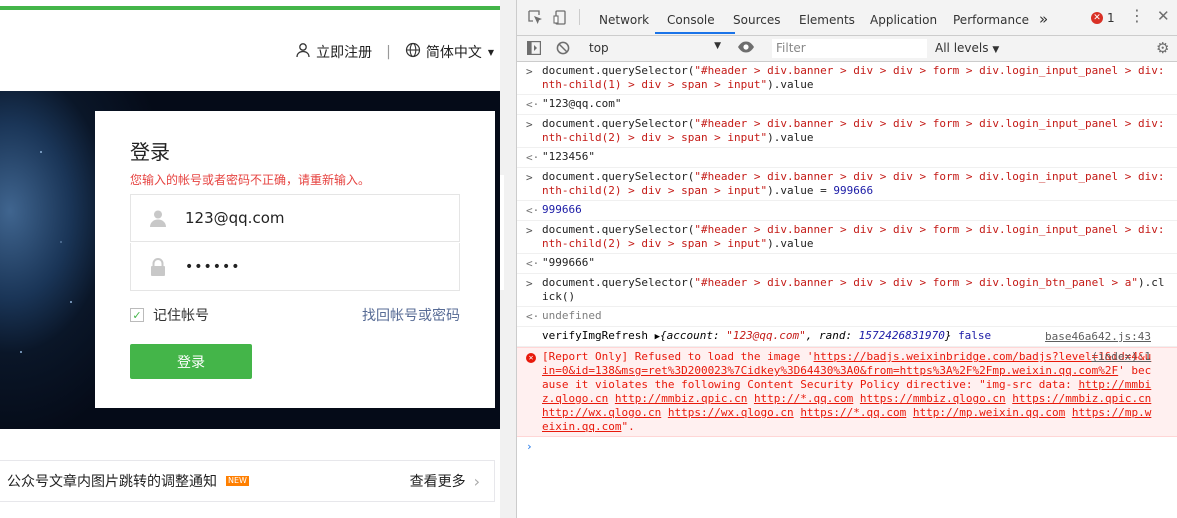 The image size is (1177, 518). What do you see at coordinates (624, 20) in the screenshot?
I see `tab-network: Network` at bounding box center [624, 20].